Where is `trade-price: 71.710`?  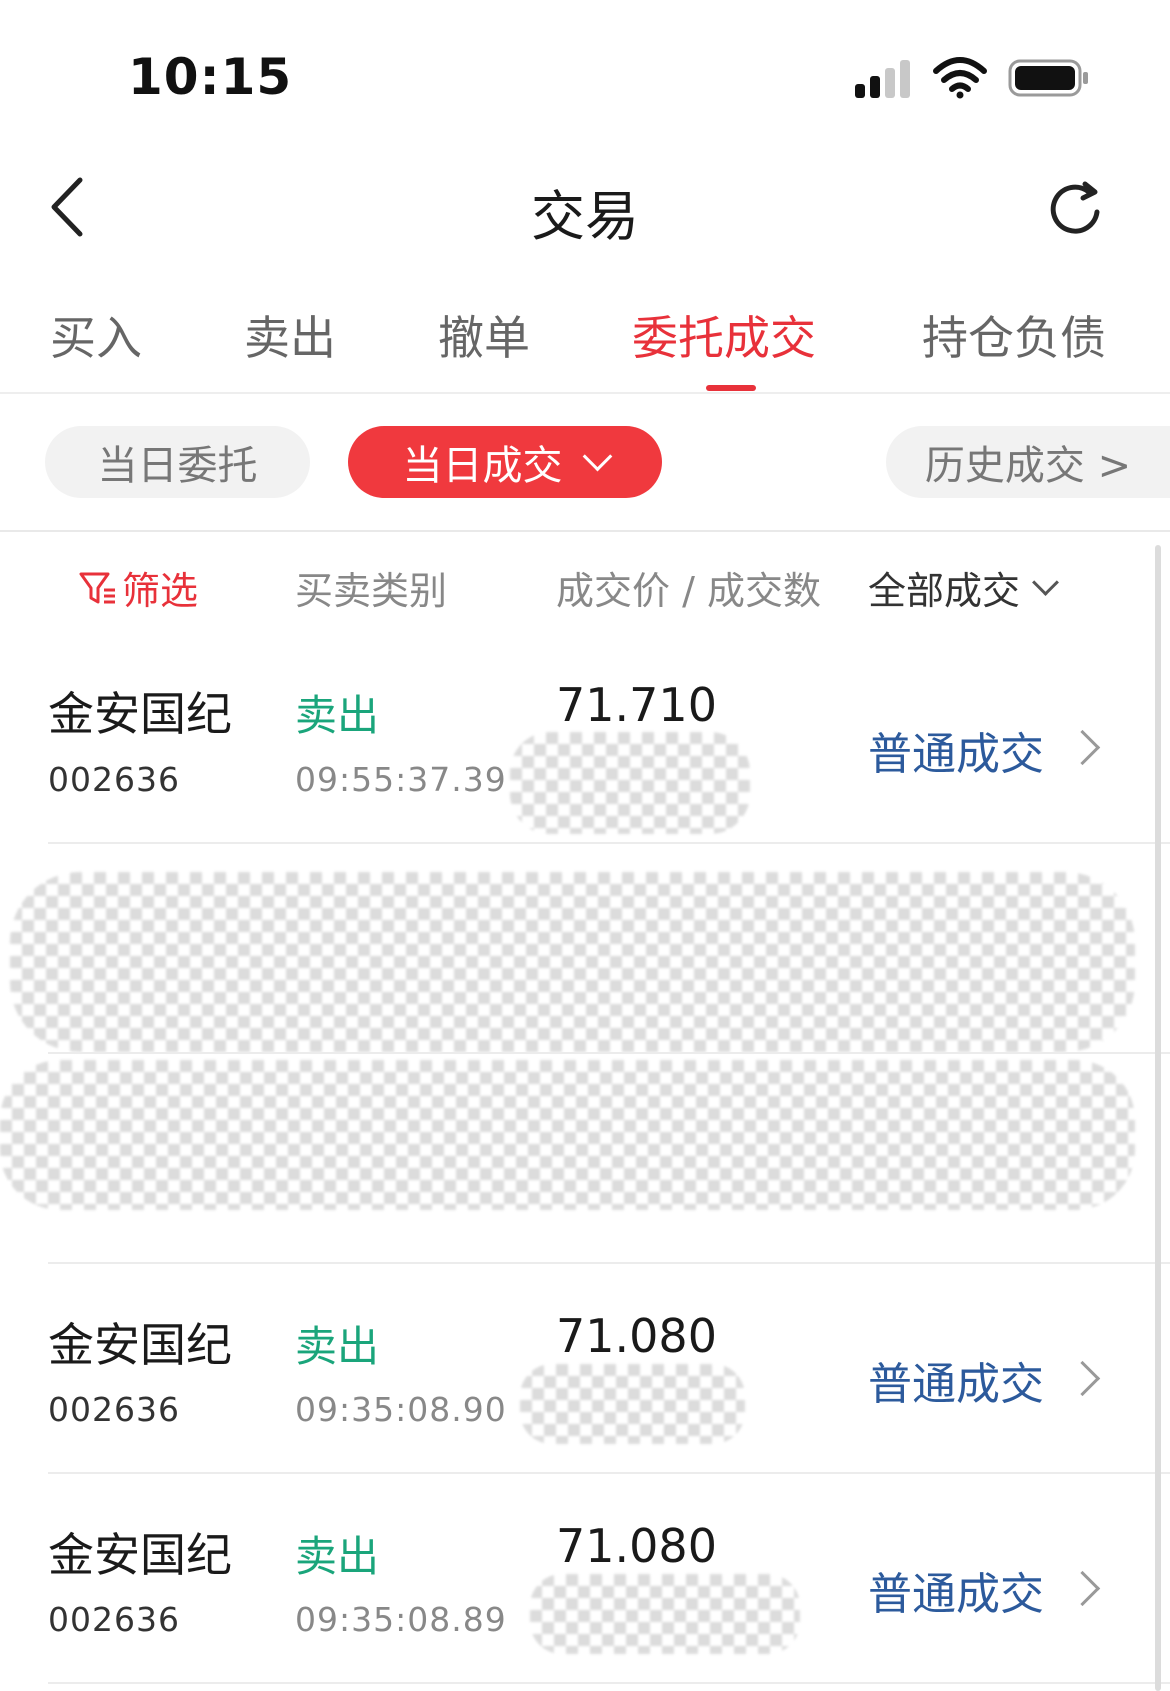
trade-price: 71.710 is located at coordinates (636, 705).